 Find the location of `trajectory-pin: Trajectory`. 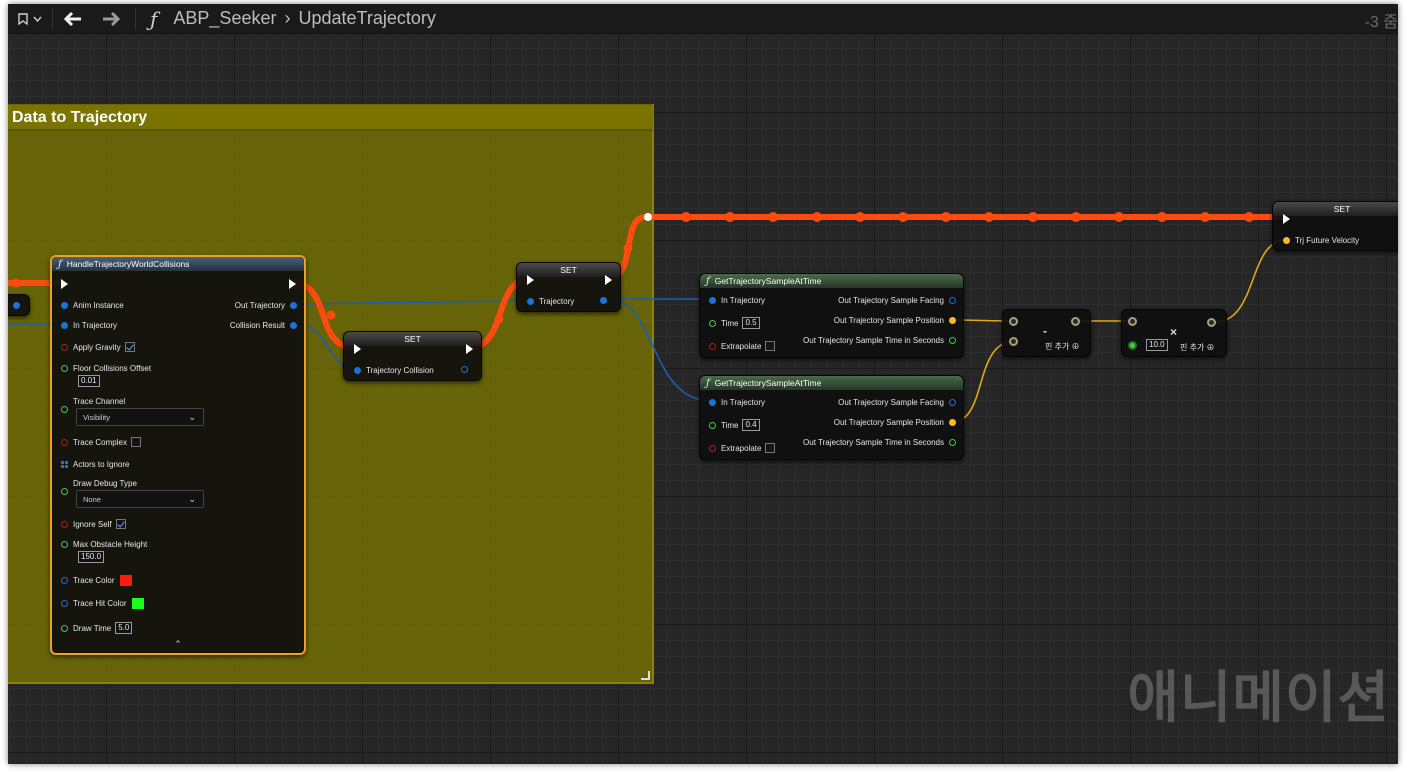

trajectory-pin: Trajectory is located at coordinates (550, 301).